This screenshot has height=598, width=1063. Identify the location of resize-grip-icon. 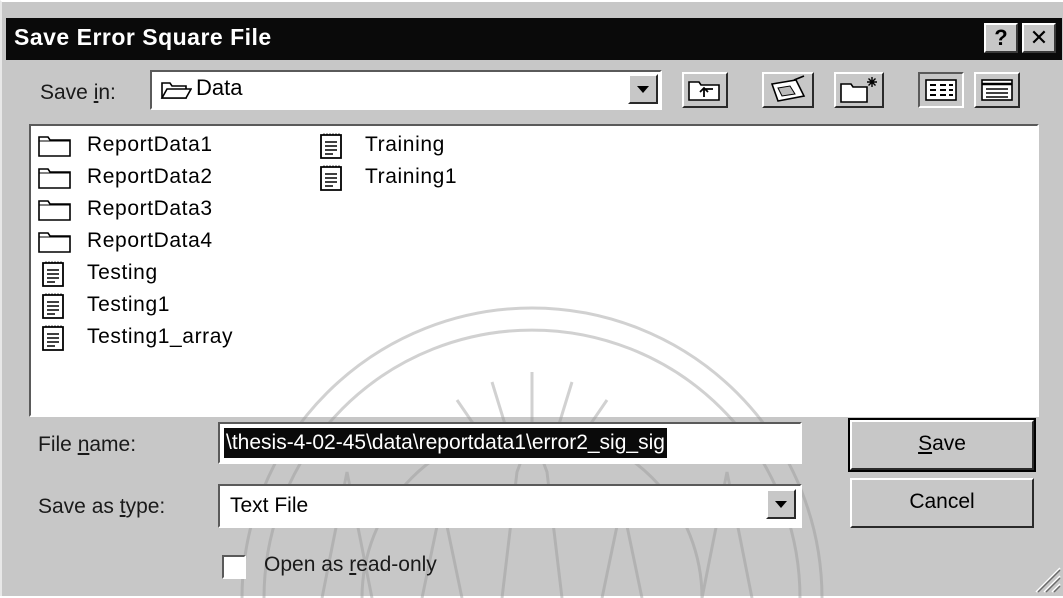
(1047, 578).